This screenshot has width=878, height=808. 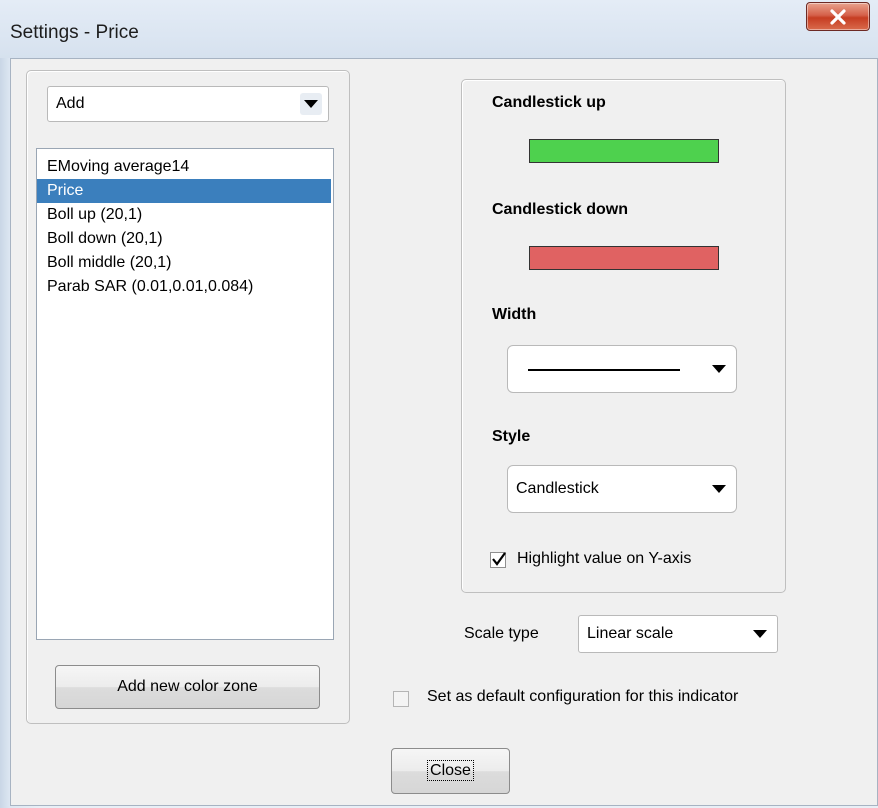 What do you see at coordinates (185, 167) in the screenshot?
I see `list-item: EMoving average14` at bounding box center [185, 167].